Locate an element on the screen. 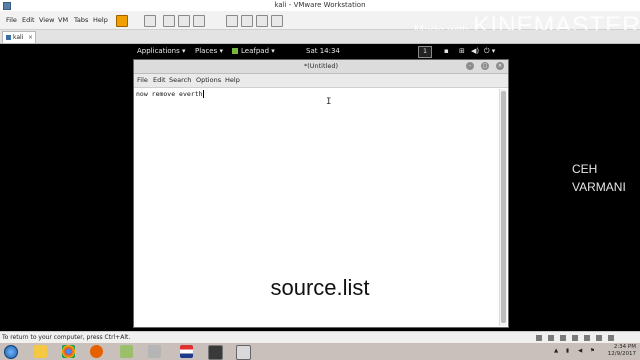 This screenshot has height=360, width=640. tab-label: kali is located at coordinates (18, 37).